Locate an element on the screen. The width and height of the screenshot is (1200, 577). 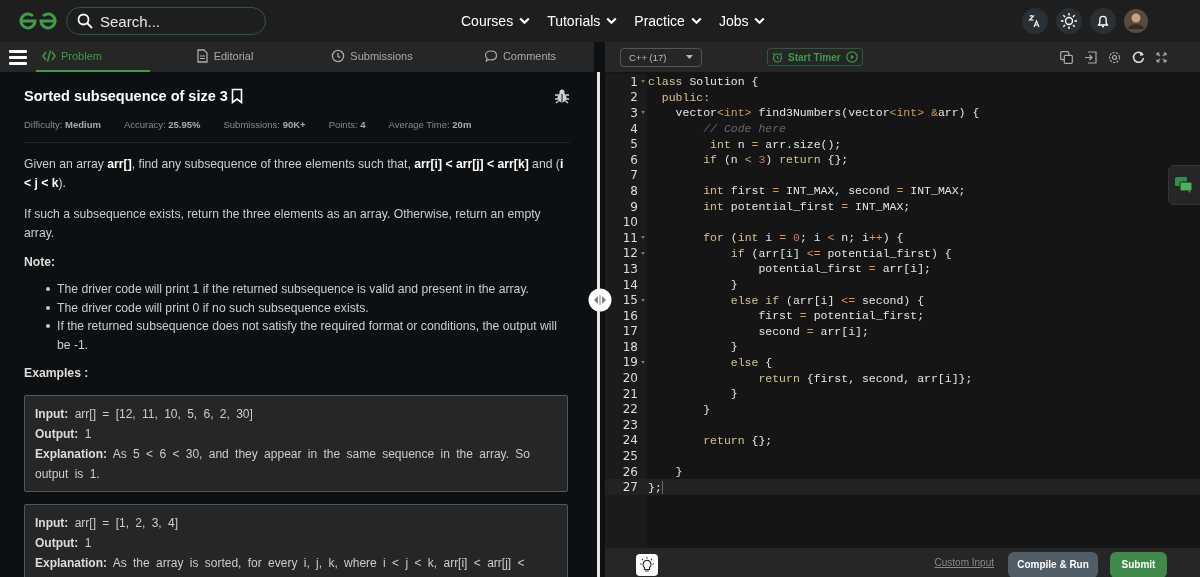
line-number: 5 is located at coordinates (634, 144).